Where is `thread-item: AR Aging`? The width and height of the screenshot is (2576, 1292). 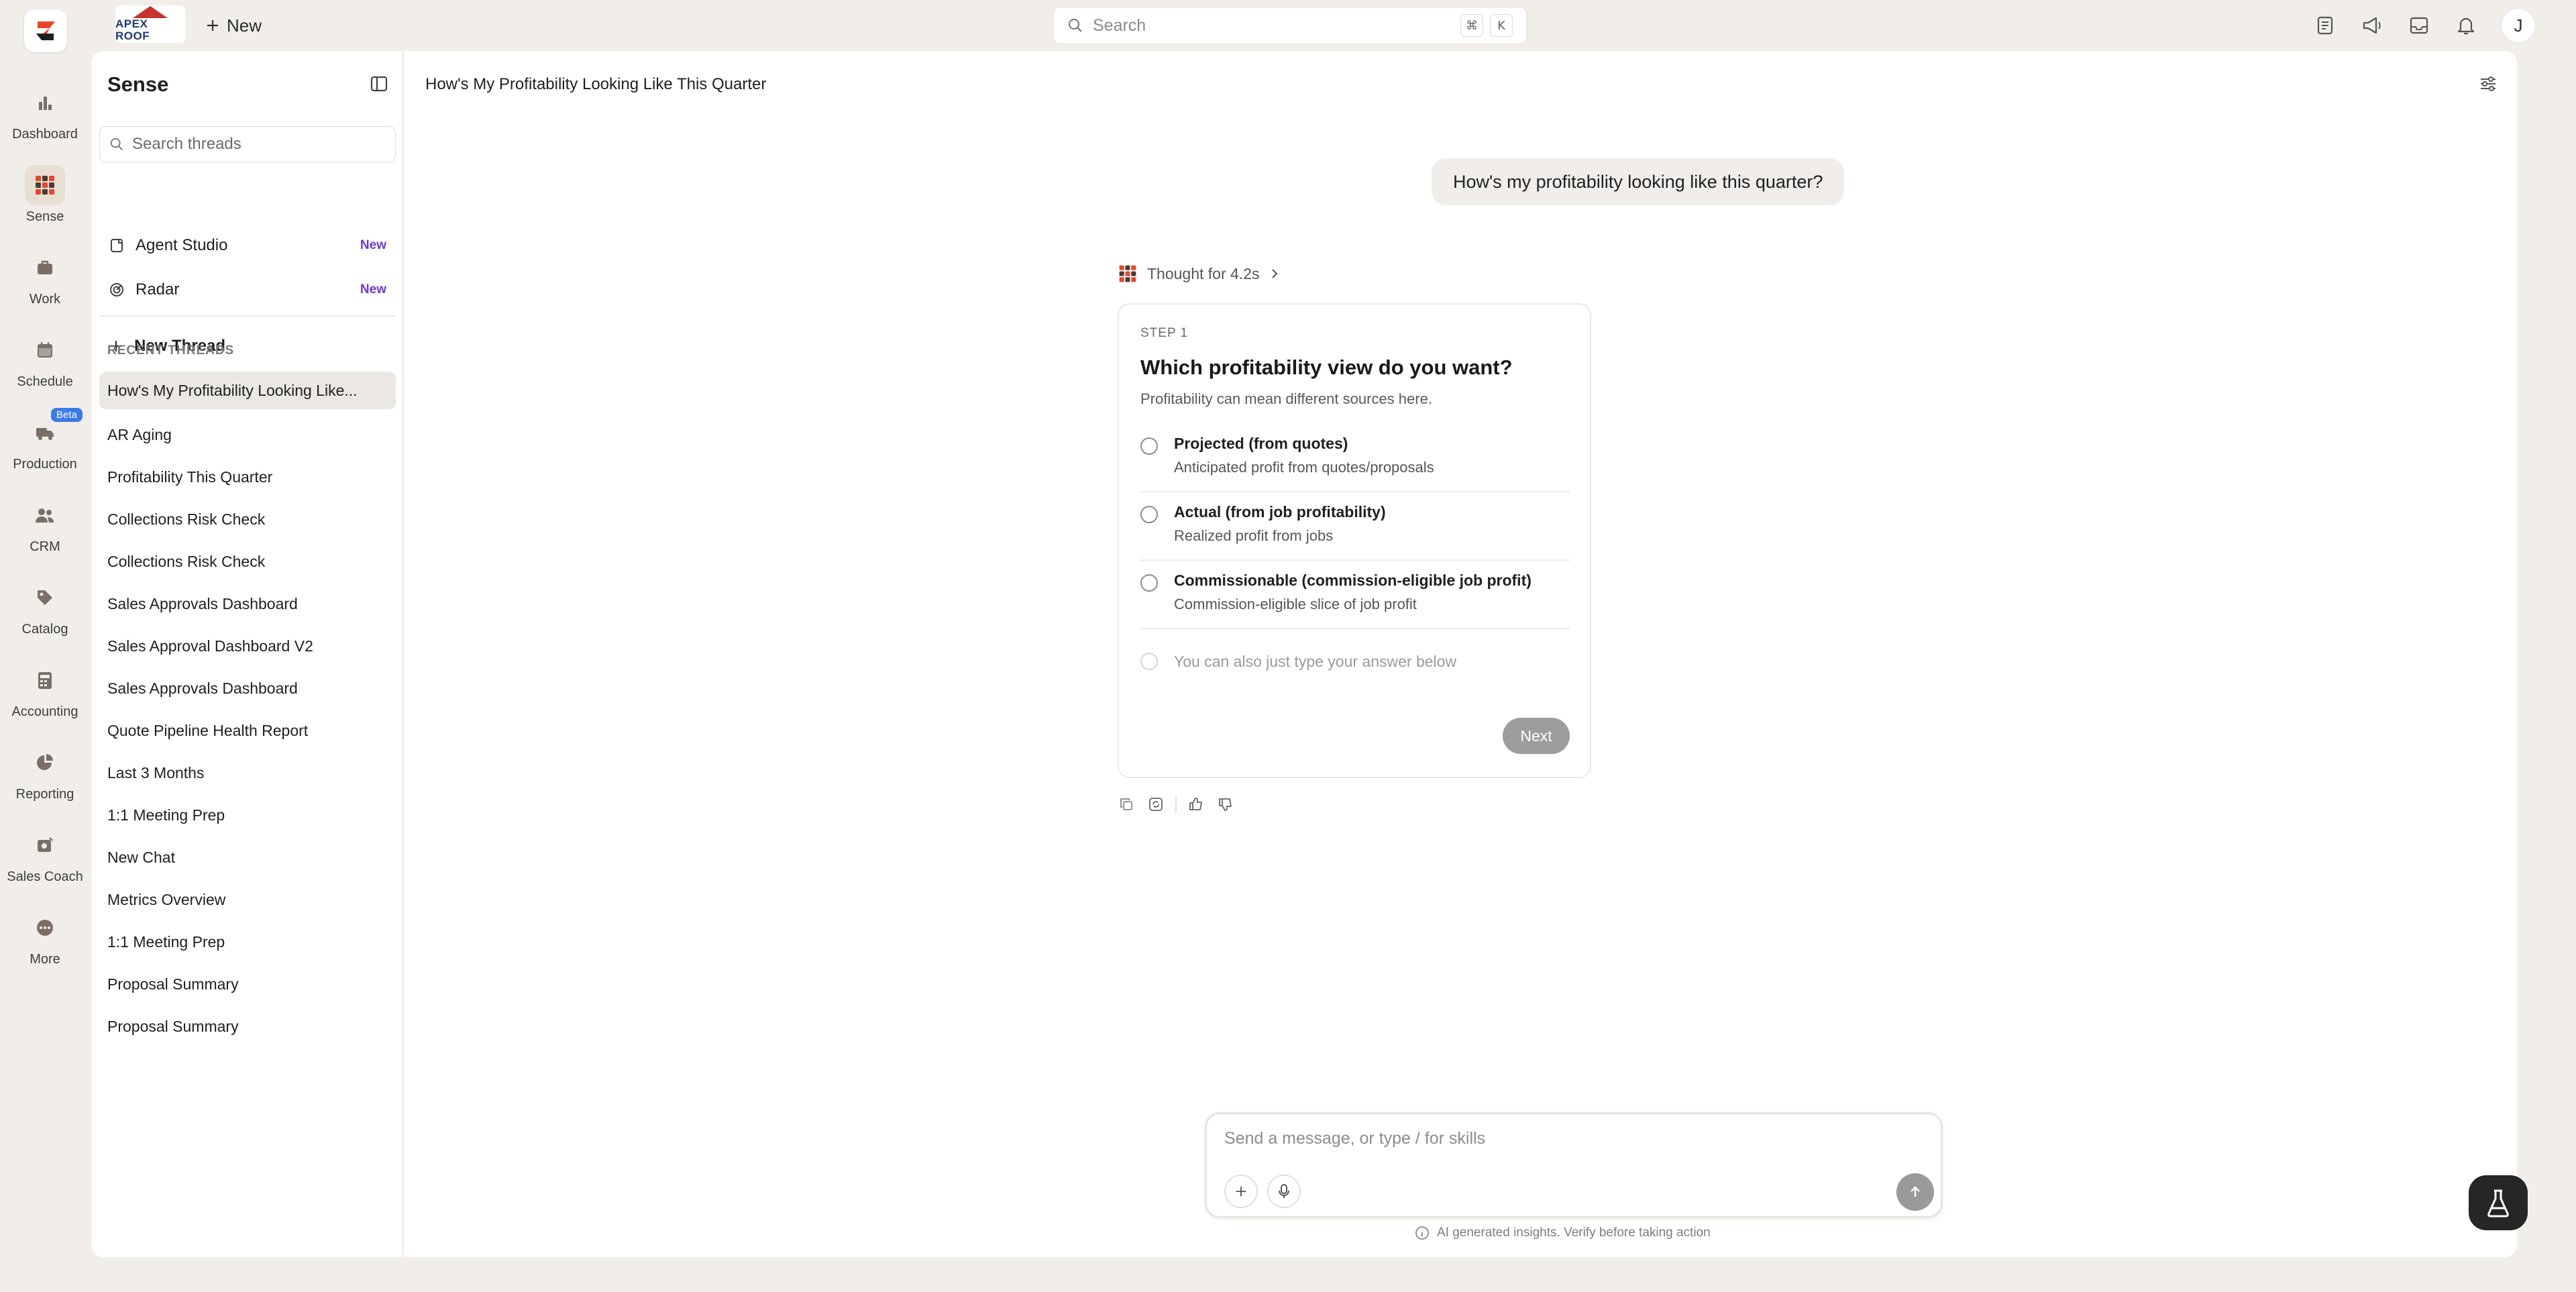
thread-item: AR Aging is located at coordinates (247, 435).